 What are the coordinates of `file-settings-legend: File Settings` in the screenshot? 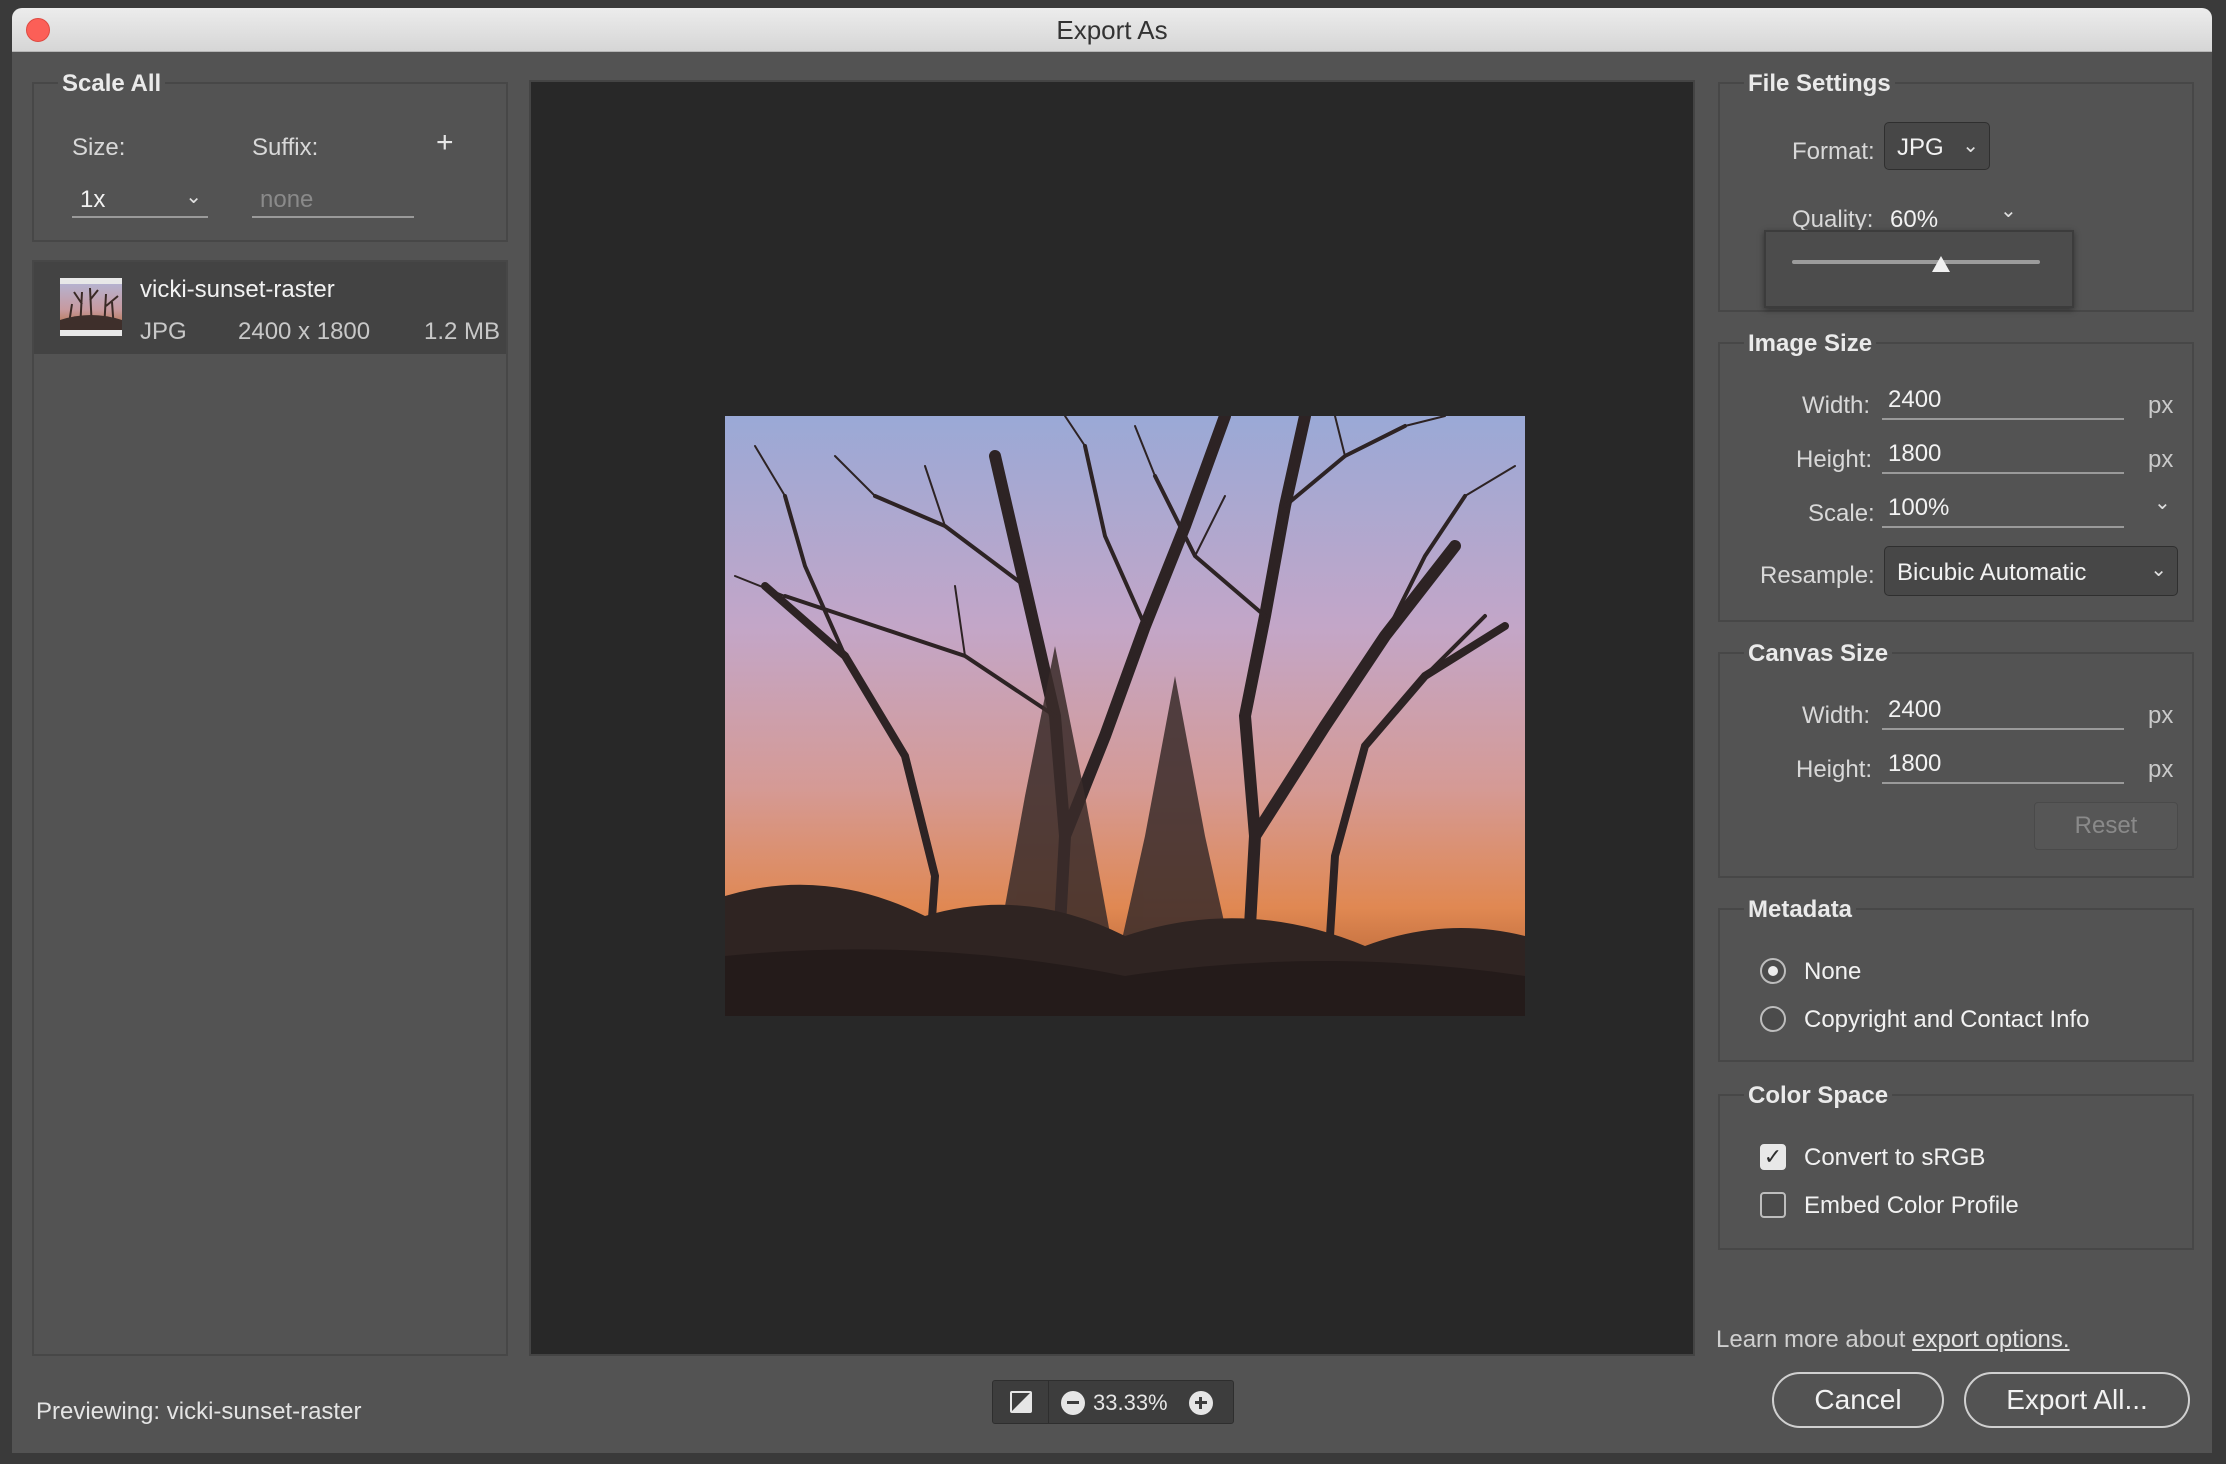 It's located at (1819, 84).